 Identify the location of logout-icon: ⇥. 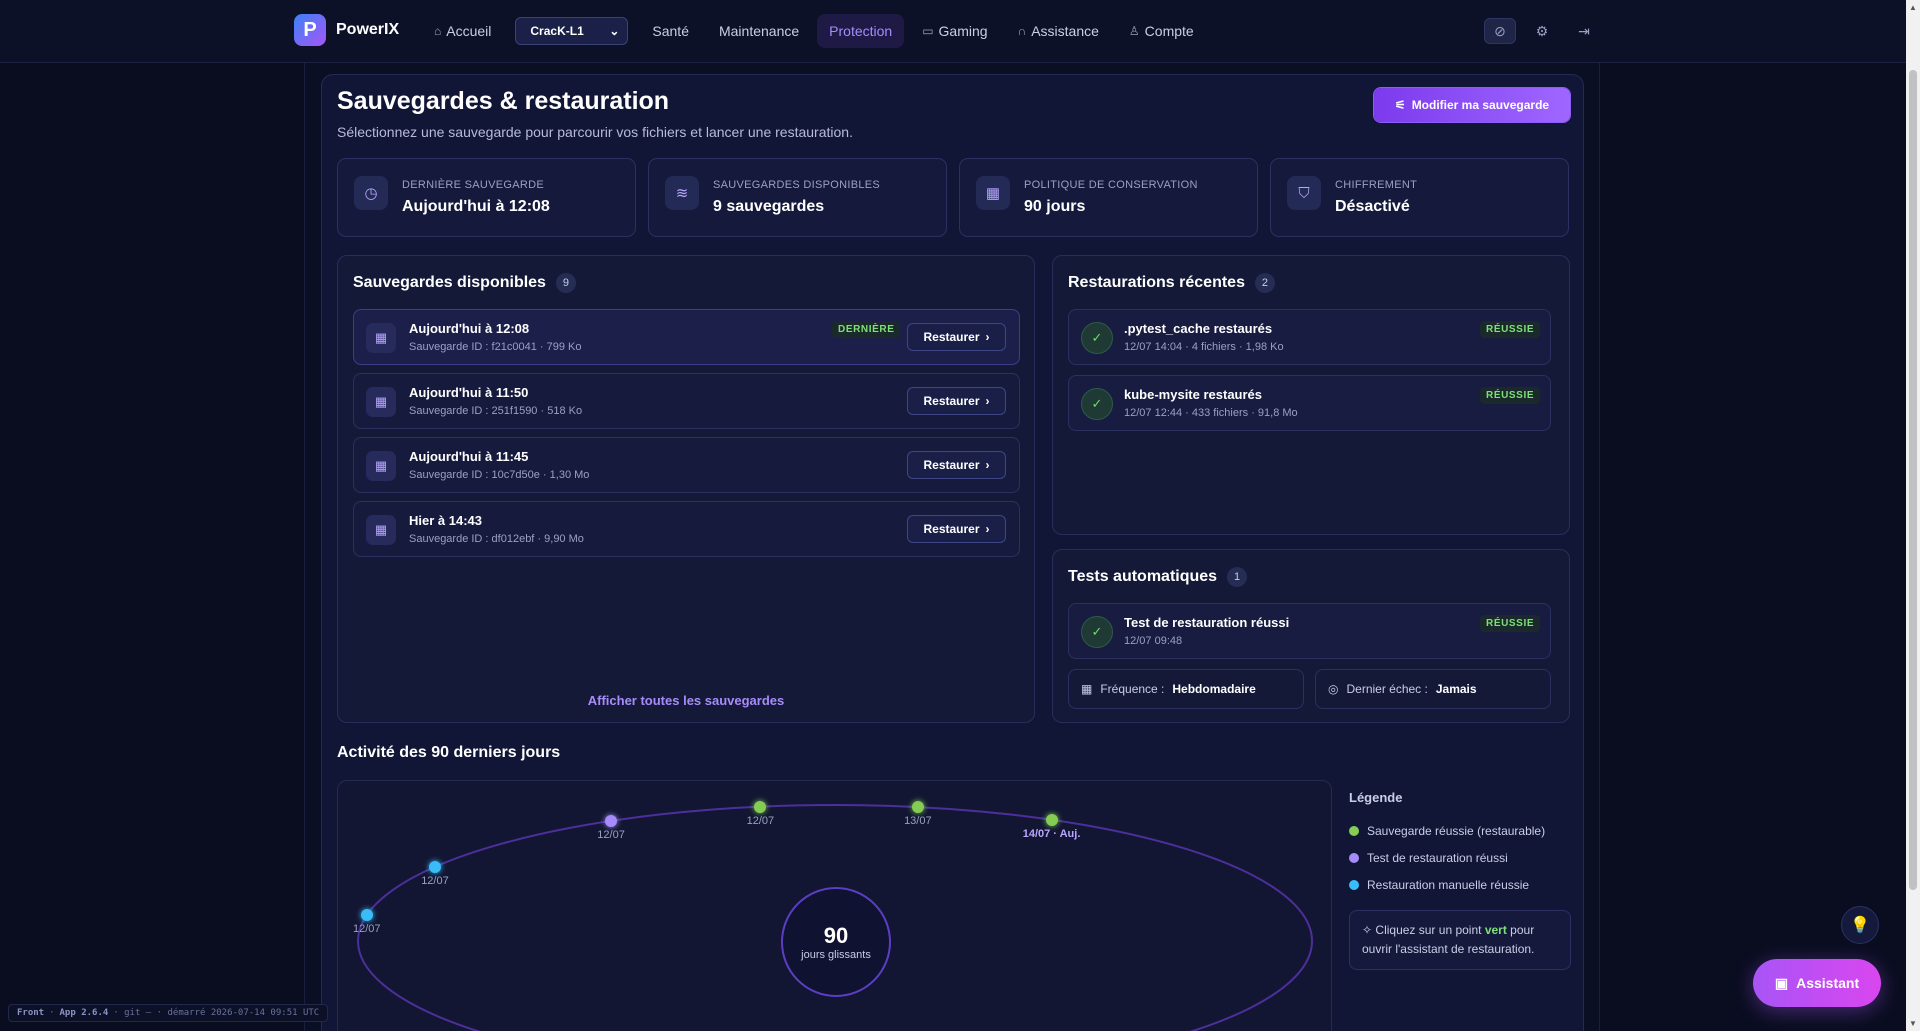
(1584, 30).